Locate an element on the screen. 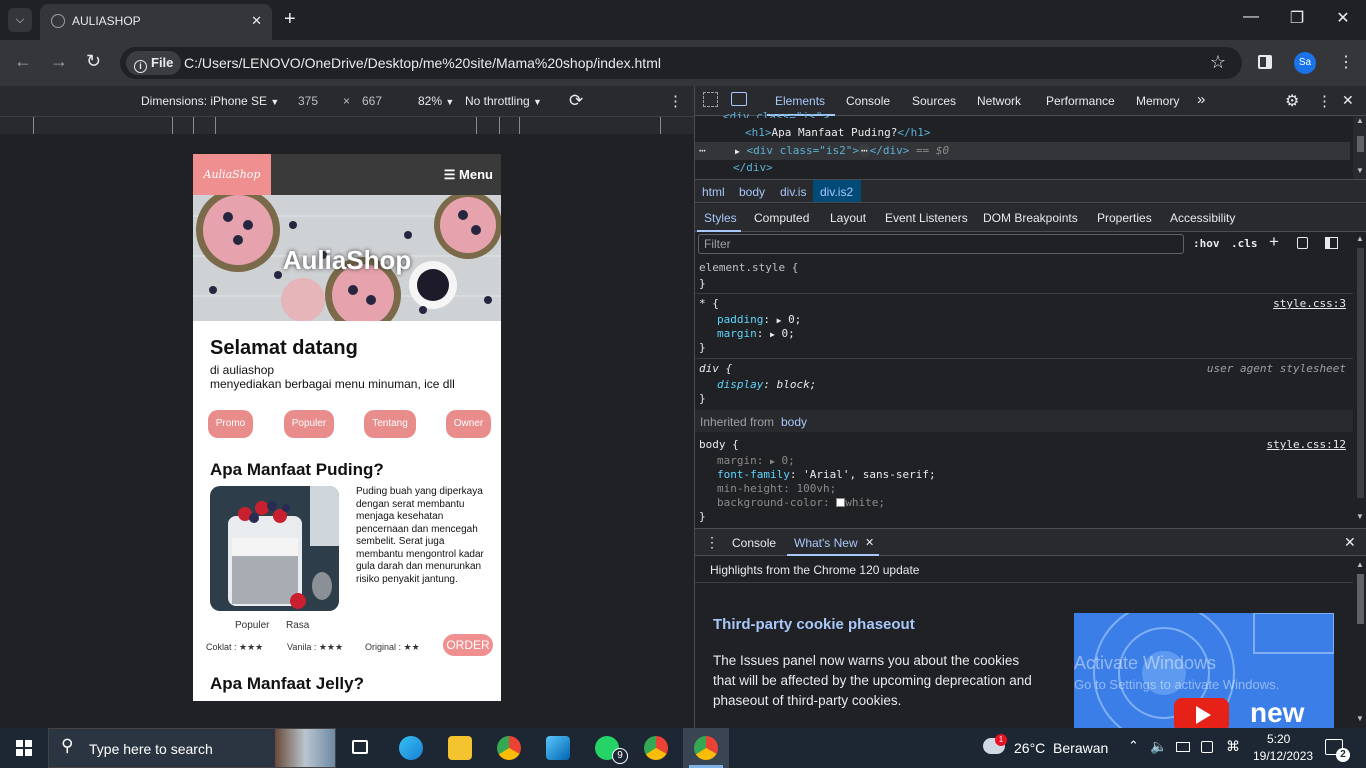 The image size is (1366, 768). star-selector: * { is located at coordinates (709, 303).